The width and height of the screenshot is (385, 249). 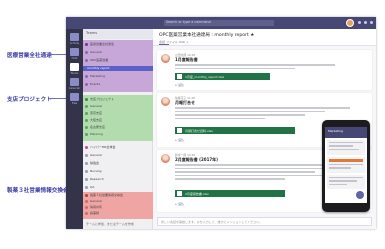 What do you see at coordinates (346, 208) in the screenshot?
I see `phone-nav-bar` at bounding box center [346, 208].